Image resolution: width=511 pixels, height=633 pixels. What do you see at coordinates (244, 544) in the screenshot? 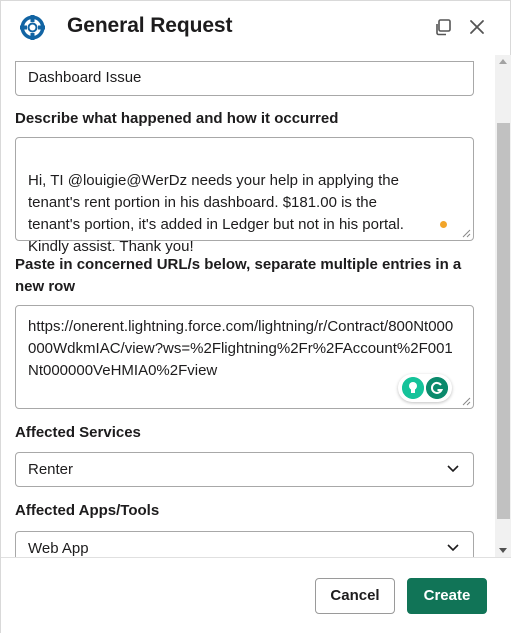
I see `affected-apps-select: Web App` at bounding box center [244, 544].